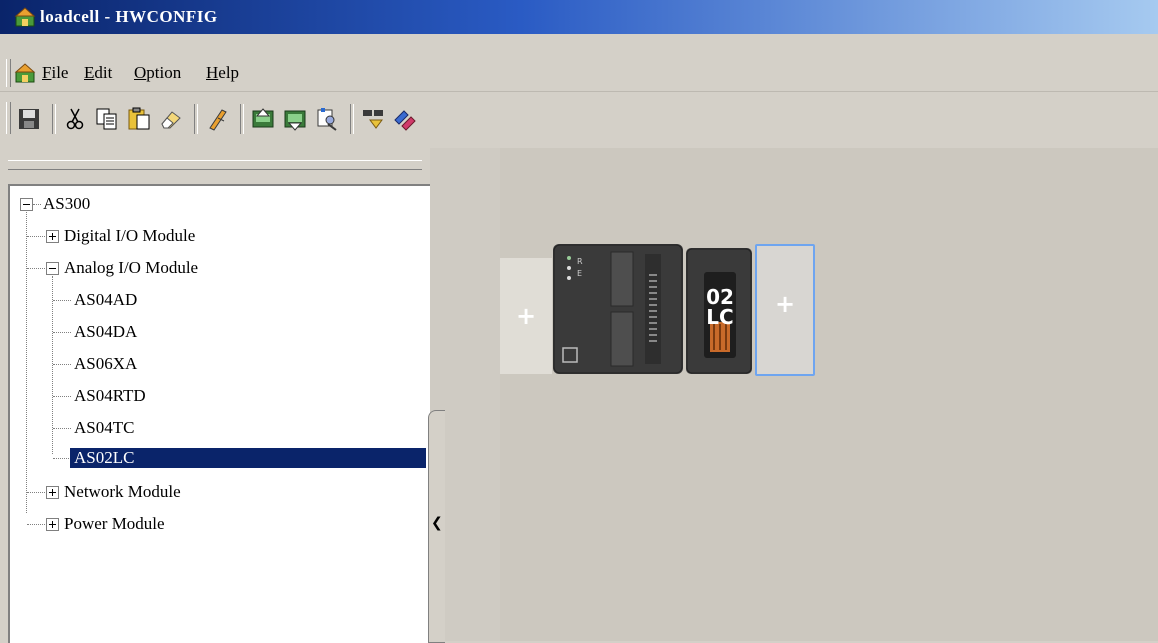 Image resolution: width=1158 pixels, height=643 pixels. Describe the element at coordinates (248, 458) in the screenshot. I see `tree-item-as02lc: AS02LC` at that location.